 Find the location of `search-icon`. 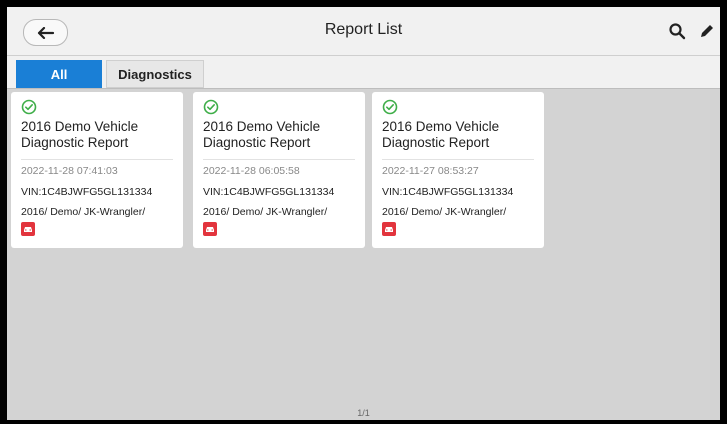

search-icon is located at coordinates (677, 31).